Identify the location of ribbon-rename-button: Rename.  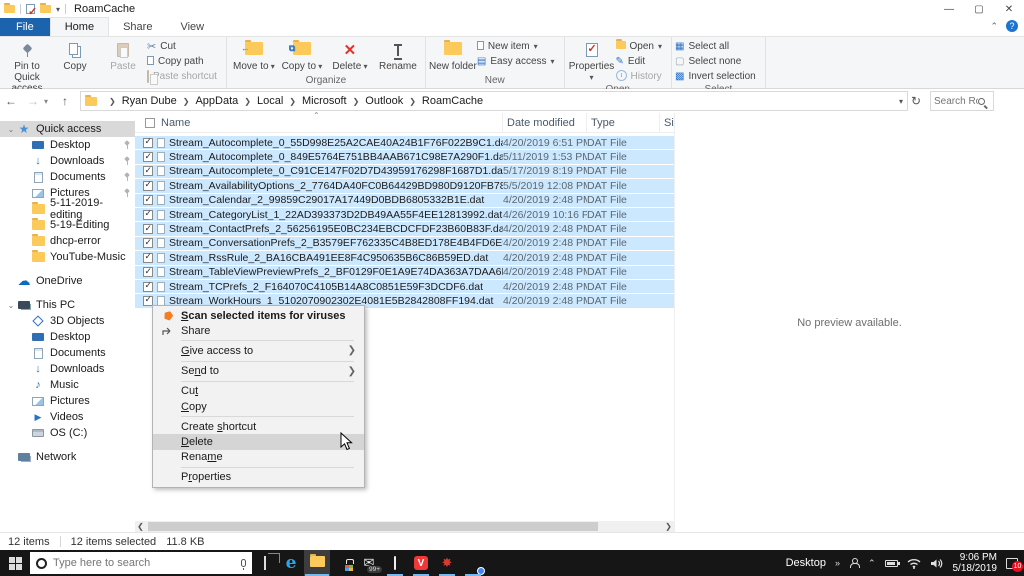
(398, 55).